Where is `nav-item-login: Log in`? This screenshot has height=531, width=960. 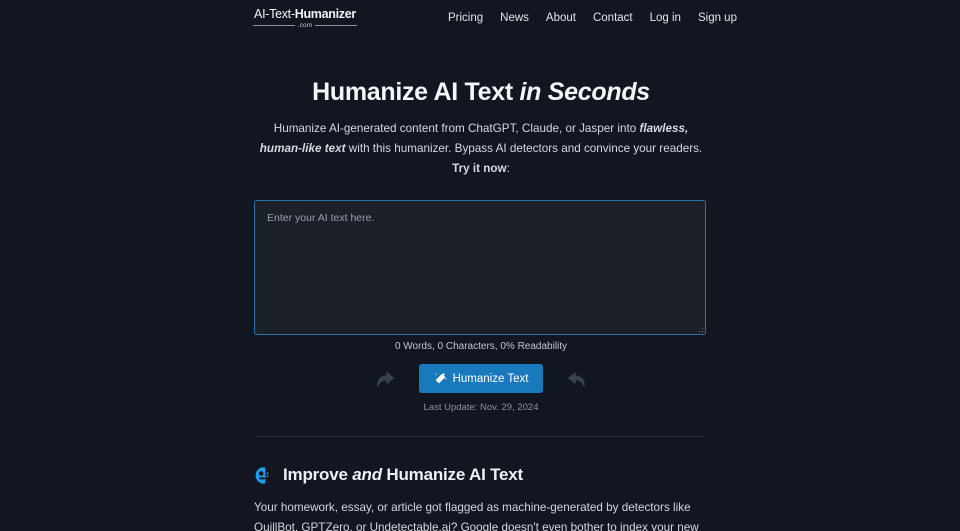 nav-item-login: Log in is located at coordinates (665, 18).